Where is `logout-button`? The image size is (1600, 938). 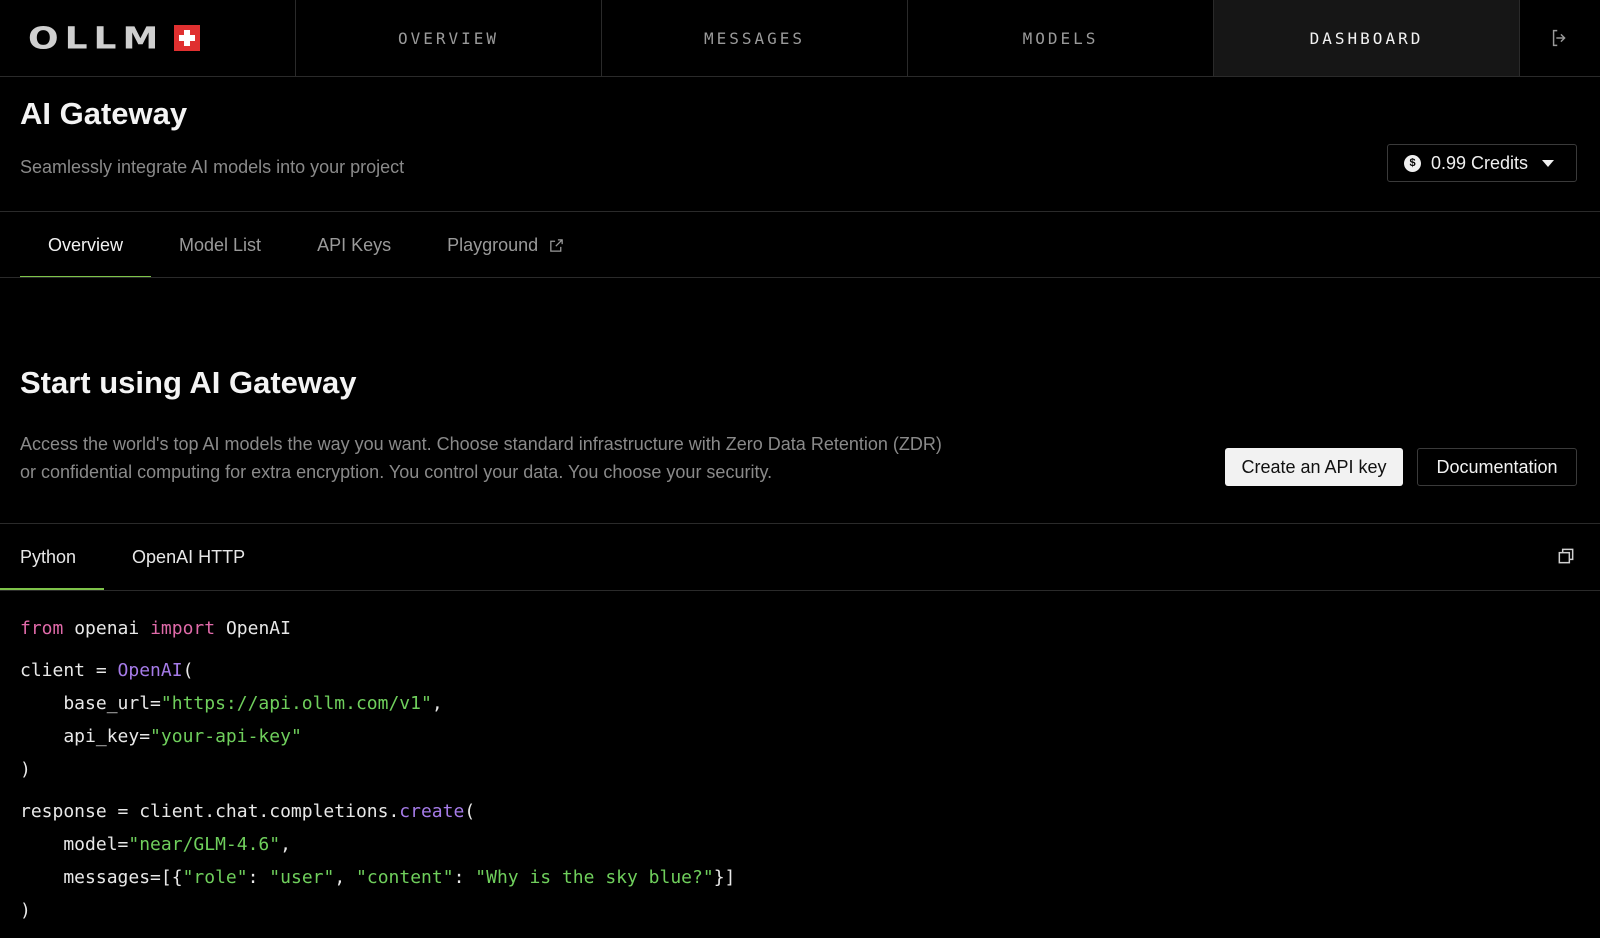
logout-button is located at coordinates (1560, 38).